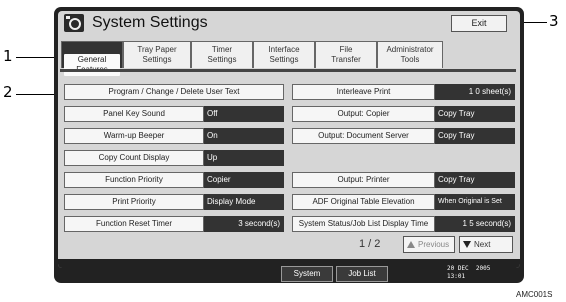  Describe the element at coordinates (288, 70) in the screenshot. I see `tab-divider` at that location.